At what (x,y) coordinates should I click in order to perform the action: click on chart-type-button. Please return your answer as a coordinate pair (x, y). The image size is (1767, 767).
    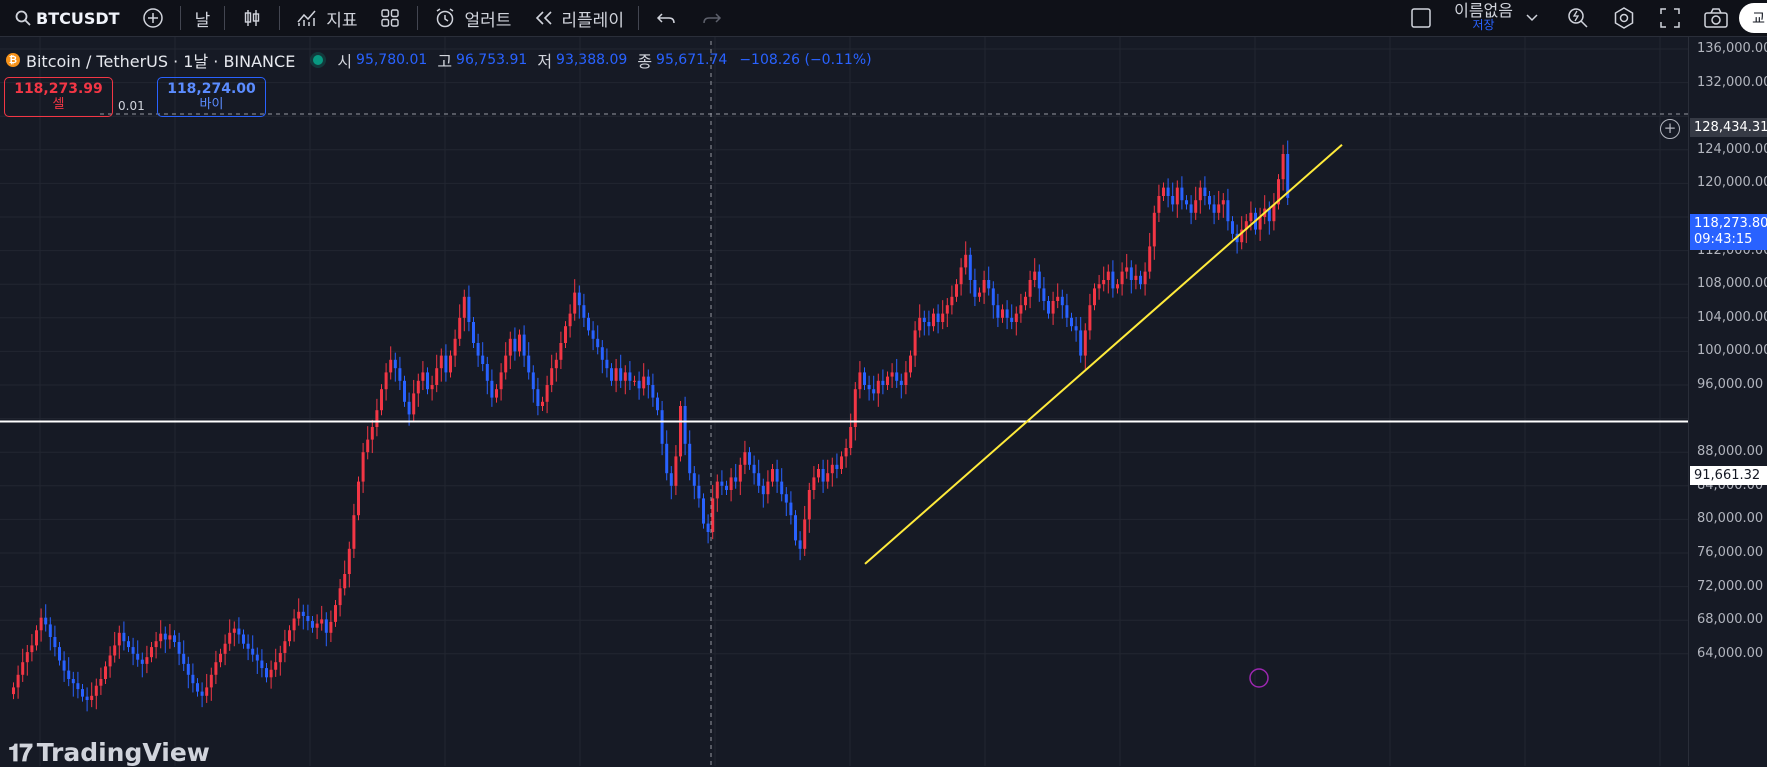
    Looking at the image, I should click on (252, 18).